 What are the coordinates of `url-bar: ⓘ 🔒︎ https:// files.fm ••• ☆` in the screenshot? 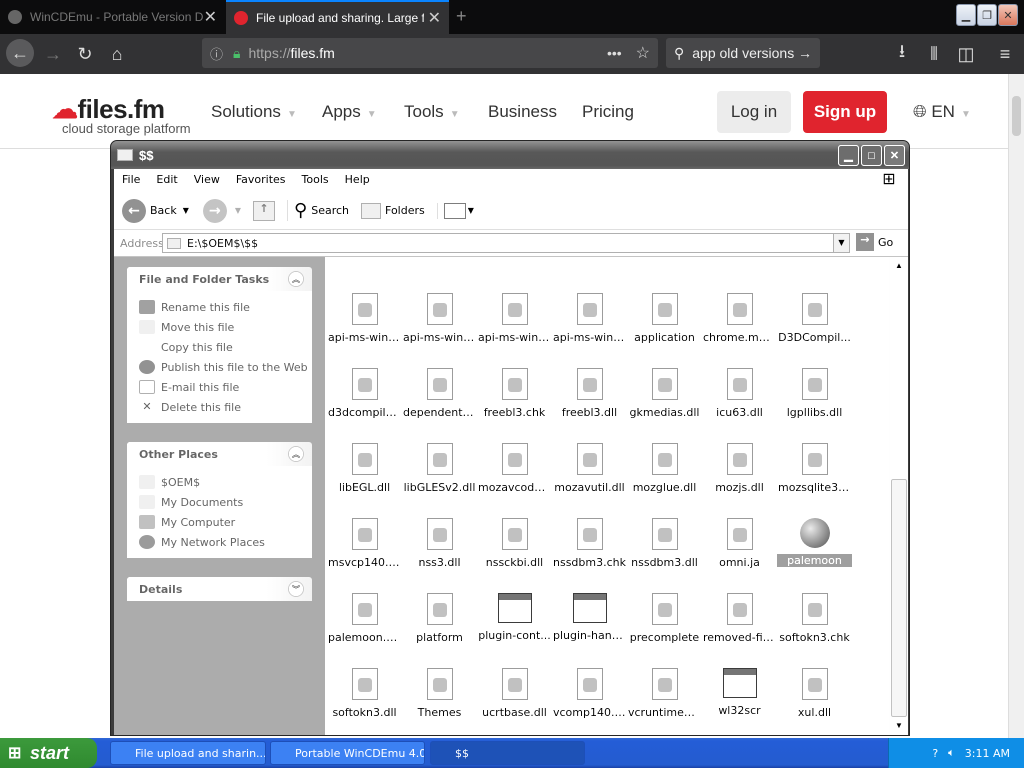 It's located at (430, 53).